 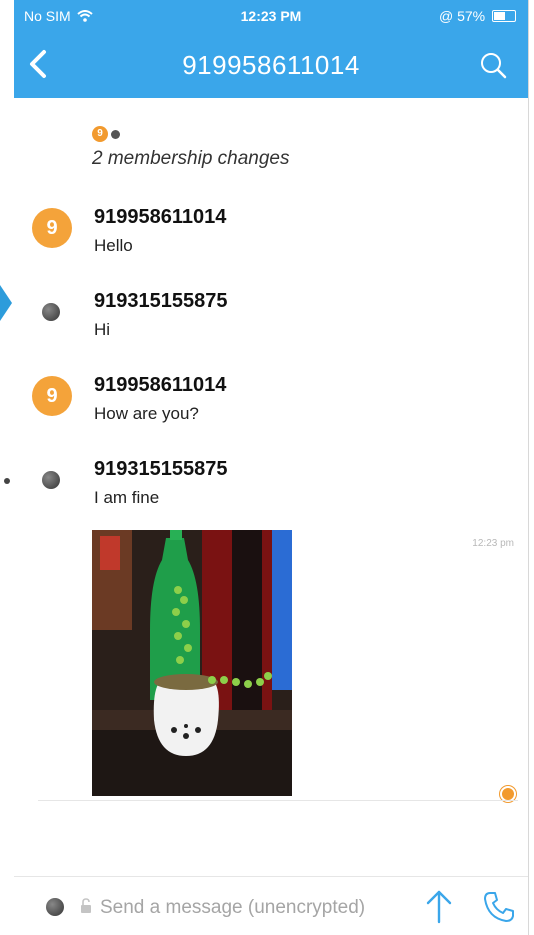 I want to click on message-input, so click(x=260, y=908).